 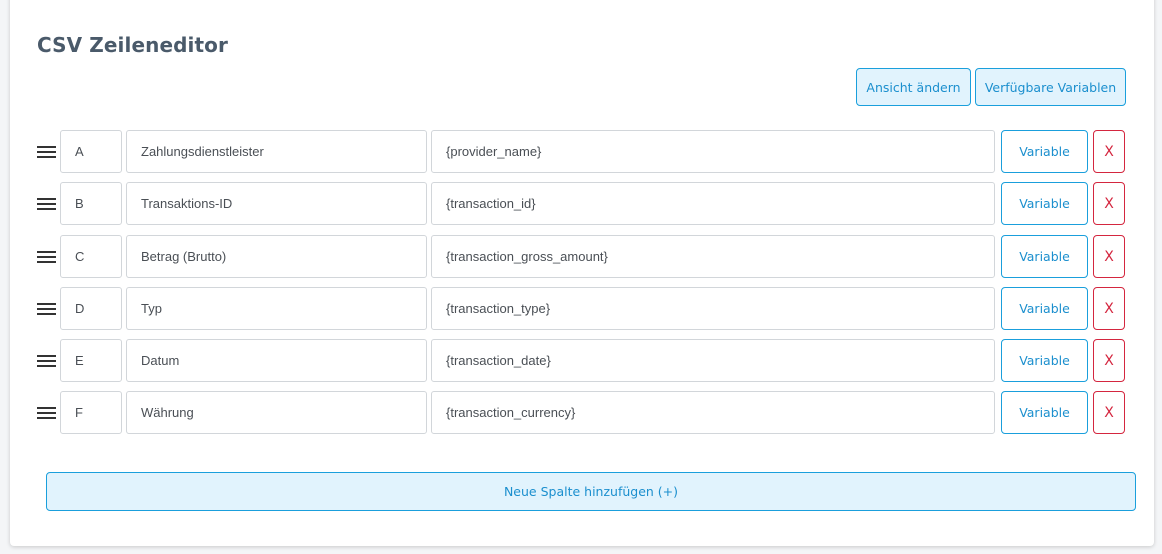 I want to click on add-column-button: Neue Spalte hinzufügen (+), so click(x=591, y=491).